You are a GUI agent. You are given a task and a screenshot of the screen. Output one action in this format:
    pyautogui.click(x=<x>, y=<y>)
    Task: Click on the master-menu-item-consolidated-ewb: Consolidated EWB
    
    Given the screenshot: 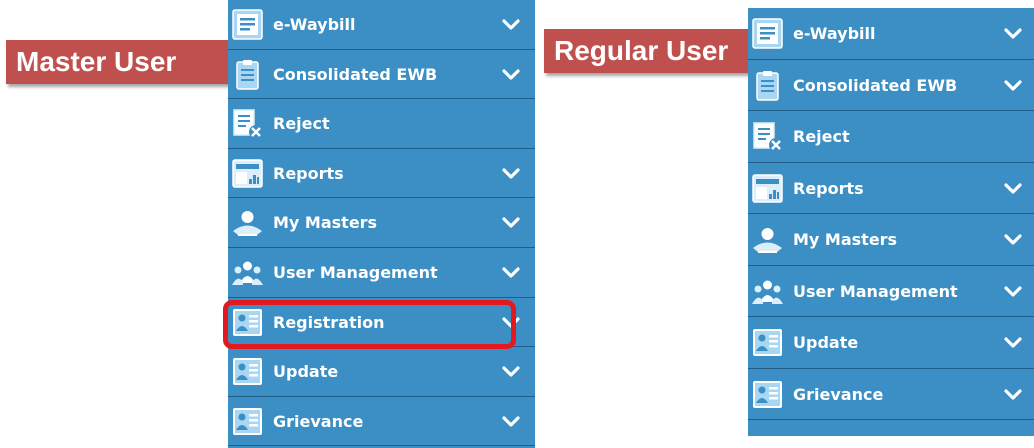 What is the action you would take?
    pyautogui.click(x=381, y=75)
    